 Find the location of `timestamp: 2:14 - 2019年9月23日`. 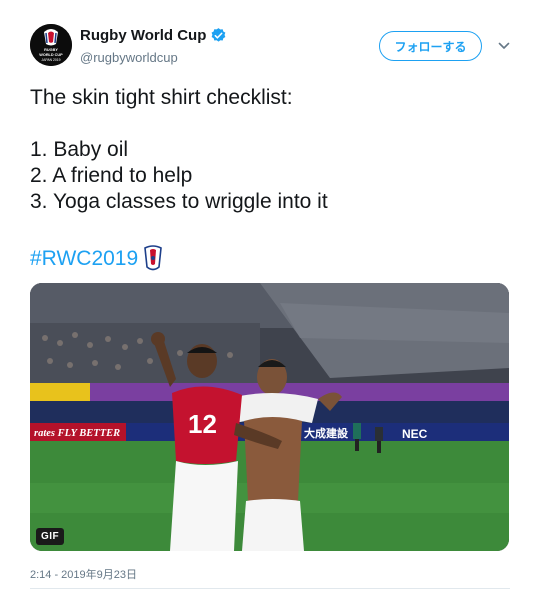

timestamp: 2:14 - 2019年9月23日 is located at coordinates (83, 574).